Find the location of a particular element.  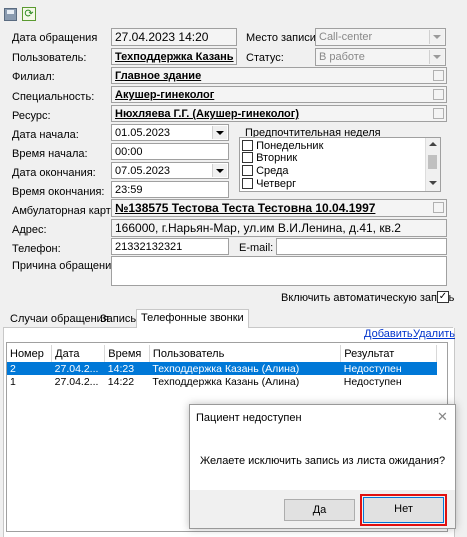

weekday-list: Понедельник Вторник Среда Четверг is located at coordinates (340, 164).